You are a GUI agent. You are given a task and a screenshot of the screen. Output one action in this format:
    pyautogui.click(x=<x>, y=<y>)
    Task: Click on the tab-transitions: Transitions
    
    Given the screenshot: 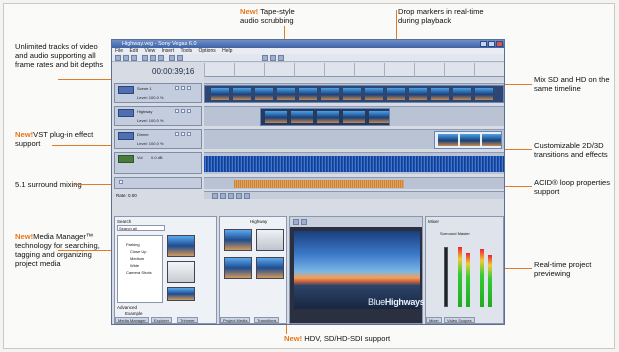 What is the action you would take?
    pyautogui.click(x=267, y=320)
    